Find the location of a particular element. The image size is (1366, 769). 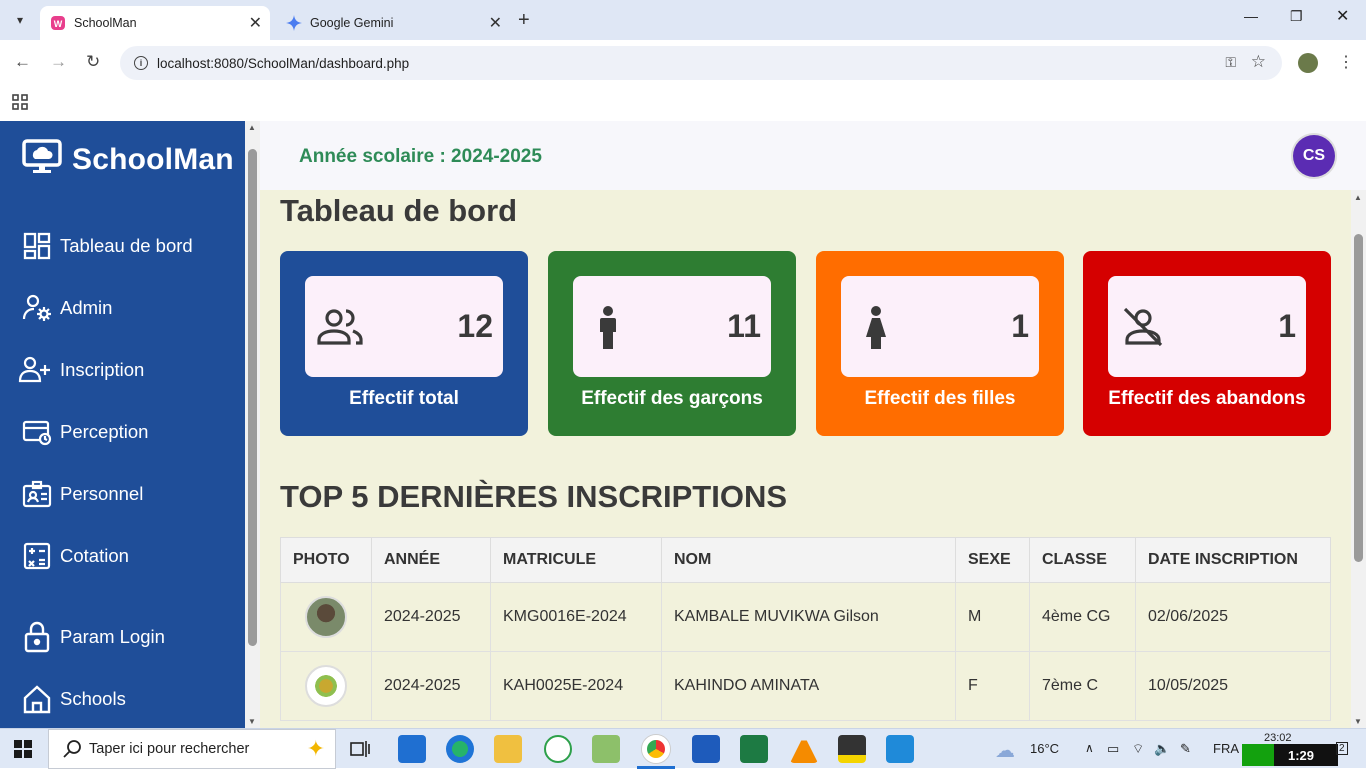

sidebar-item-personnel: Personnel is located at coordinates (82, 494).